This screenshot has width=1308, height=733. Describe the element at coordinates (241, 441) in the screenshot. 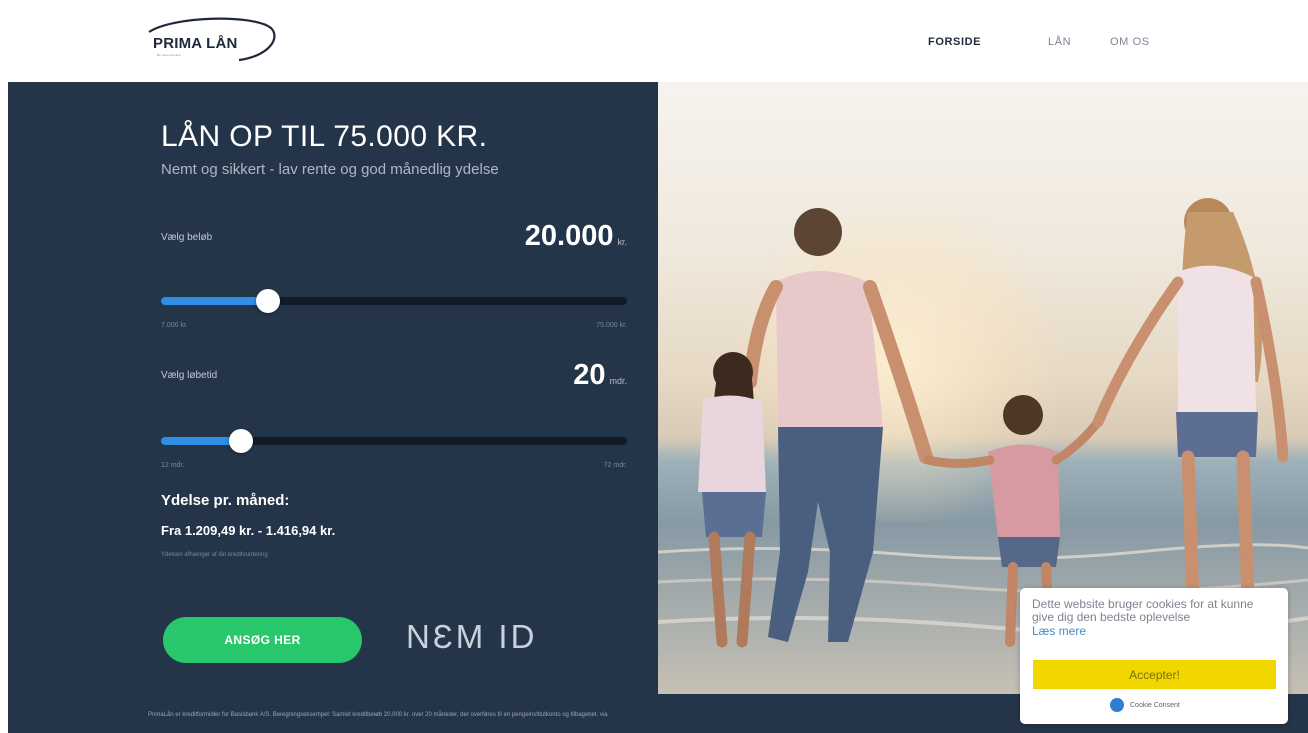

I see `term-slider-handle` at that location.